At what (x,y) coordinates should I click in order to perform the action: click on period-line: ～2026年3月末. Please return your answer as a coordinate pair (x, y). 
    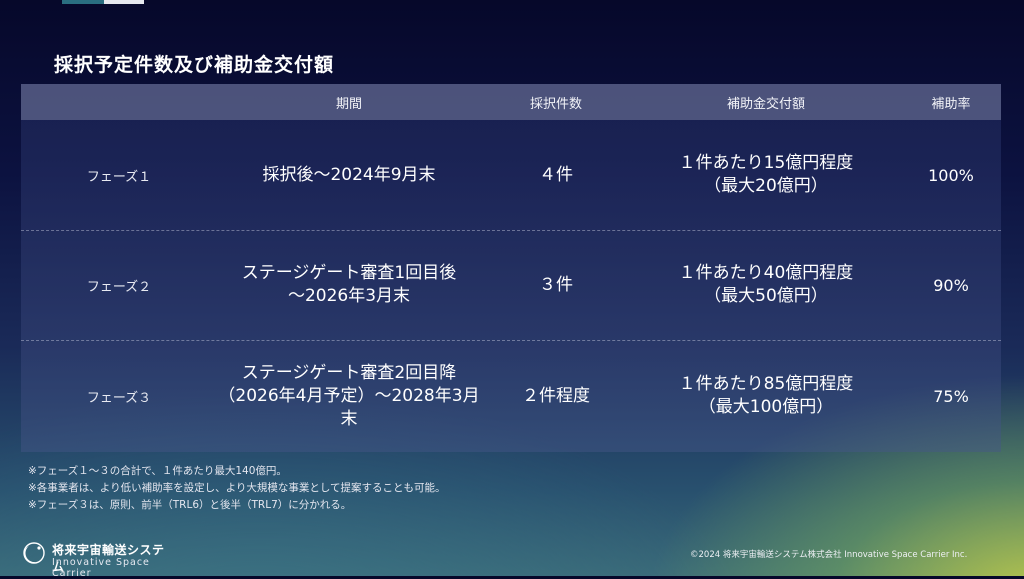
    Looking at the image, I should click on (349, 296).